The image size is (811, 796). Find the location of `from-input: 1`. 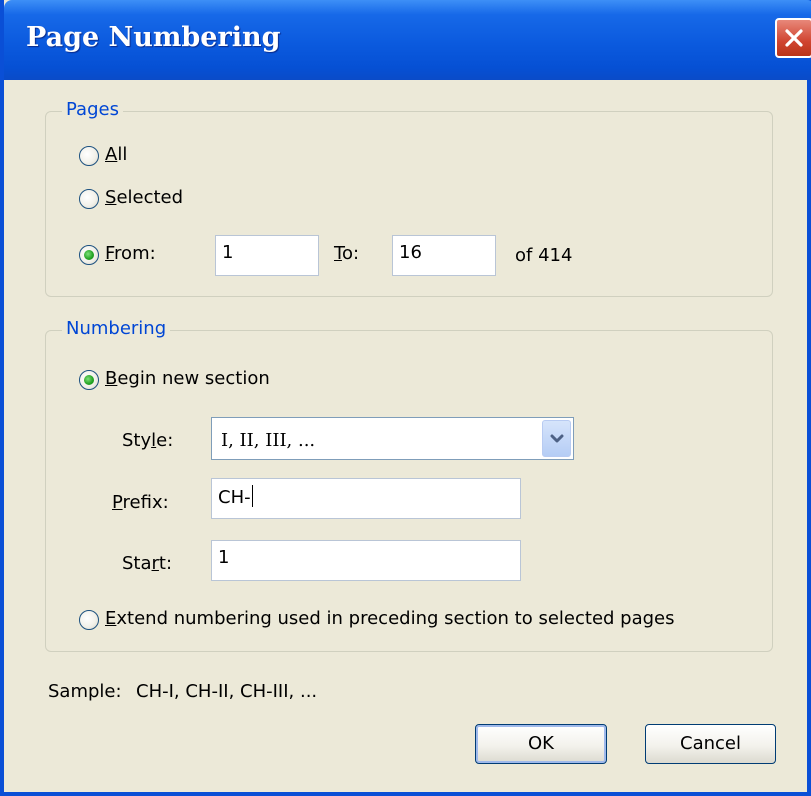

from-input: 1 is located at coordinates (267, 255).